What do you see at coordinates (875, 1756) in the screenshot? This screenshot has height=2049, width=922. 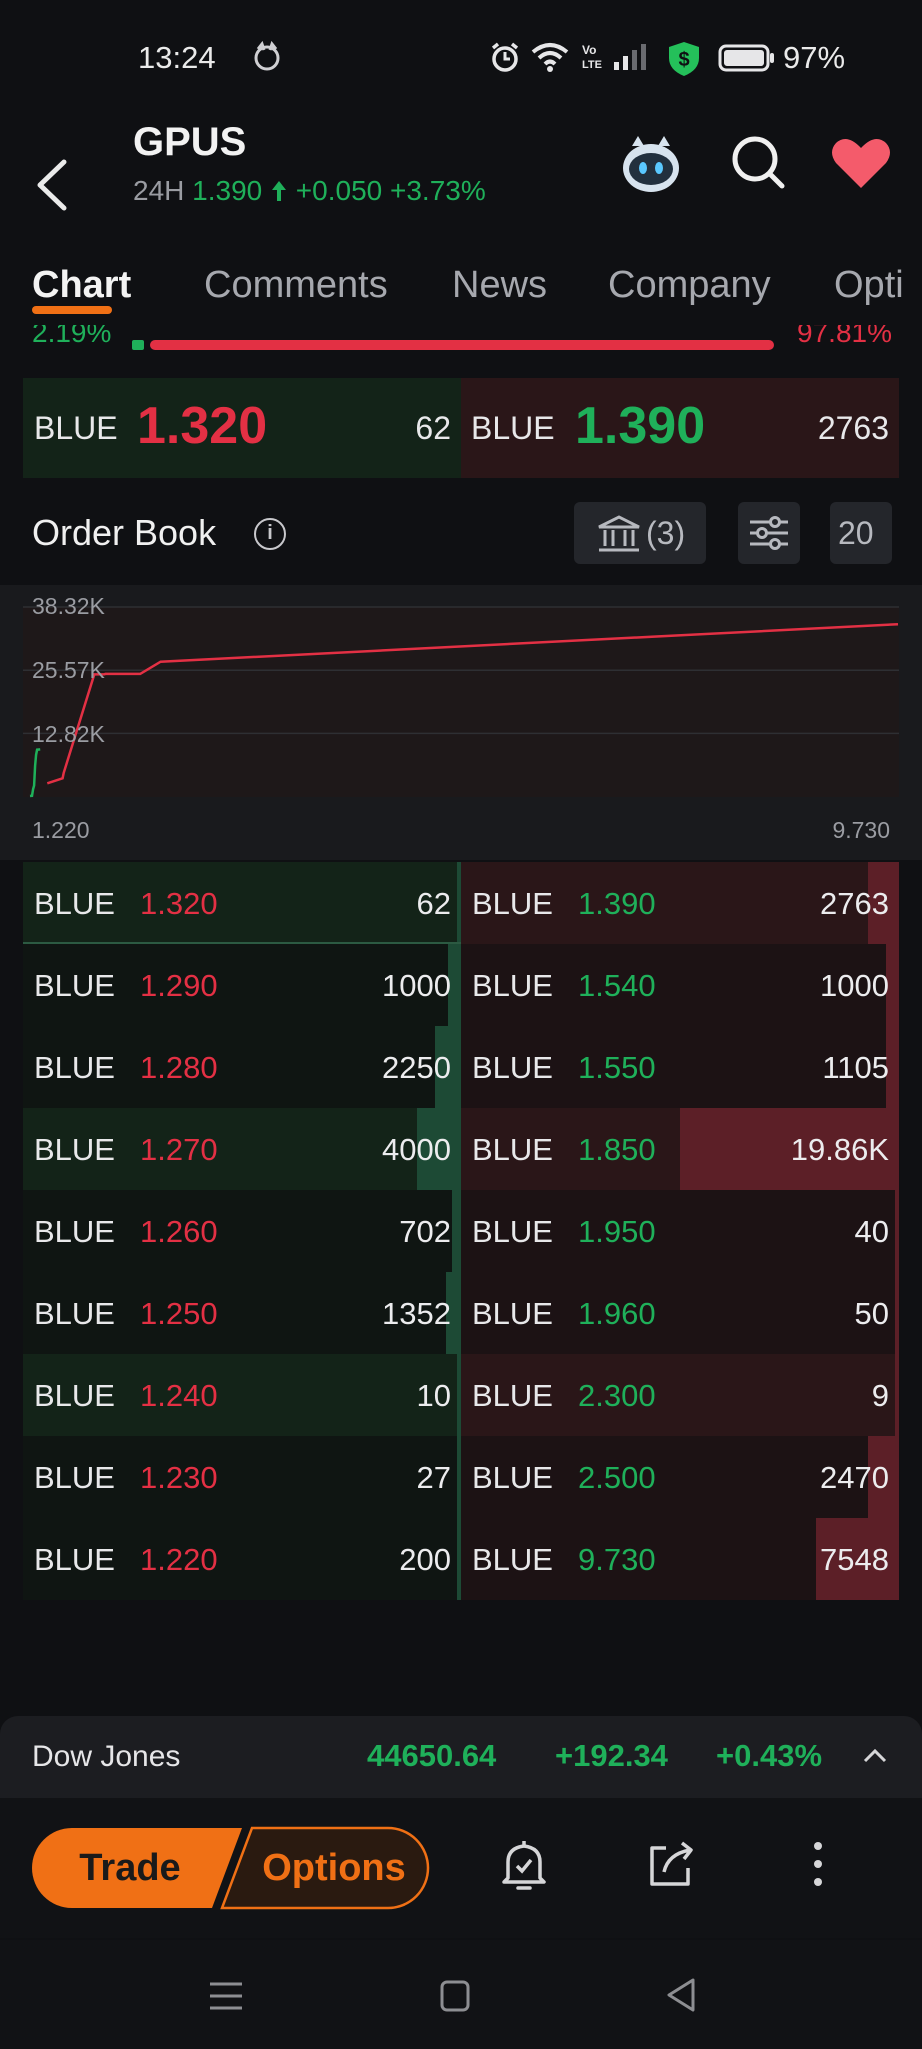 I see `chevron-up-icon` at bounding box center [875, 1756].